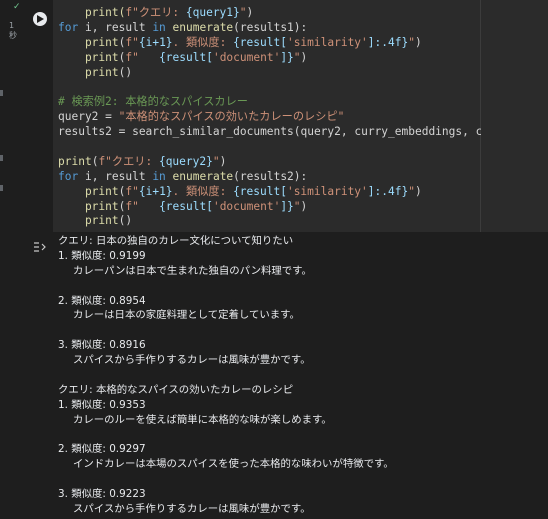 The image size is (548, 519). Describe the element at coordinates (303, 102) in the screenshot. I see `code-line: # 検索例2: 本格的なスパイスカレー` at that location.